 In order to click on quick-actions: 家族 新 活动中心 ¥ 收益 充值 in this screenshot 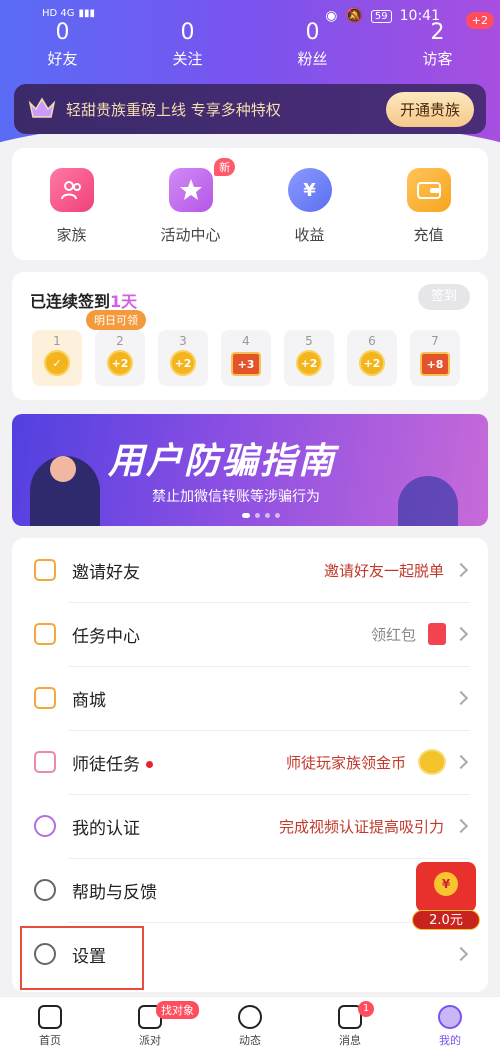, I will do `click(250, 204)`.